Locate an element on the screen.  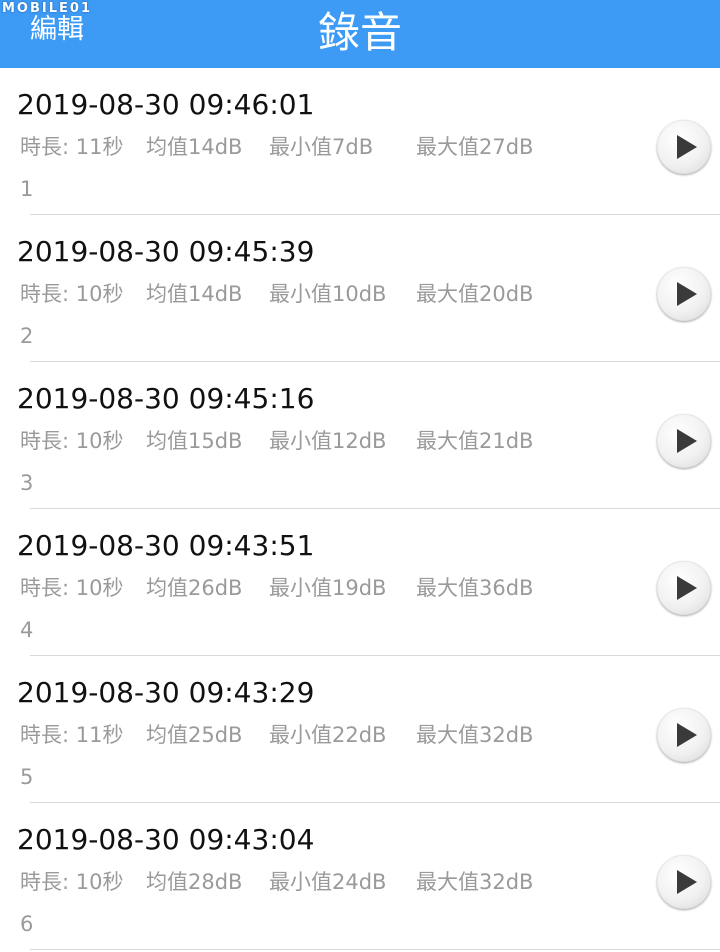
recording-timestamp: 2019-08-30 09:45:16 is located at coordinates (166, 398).